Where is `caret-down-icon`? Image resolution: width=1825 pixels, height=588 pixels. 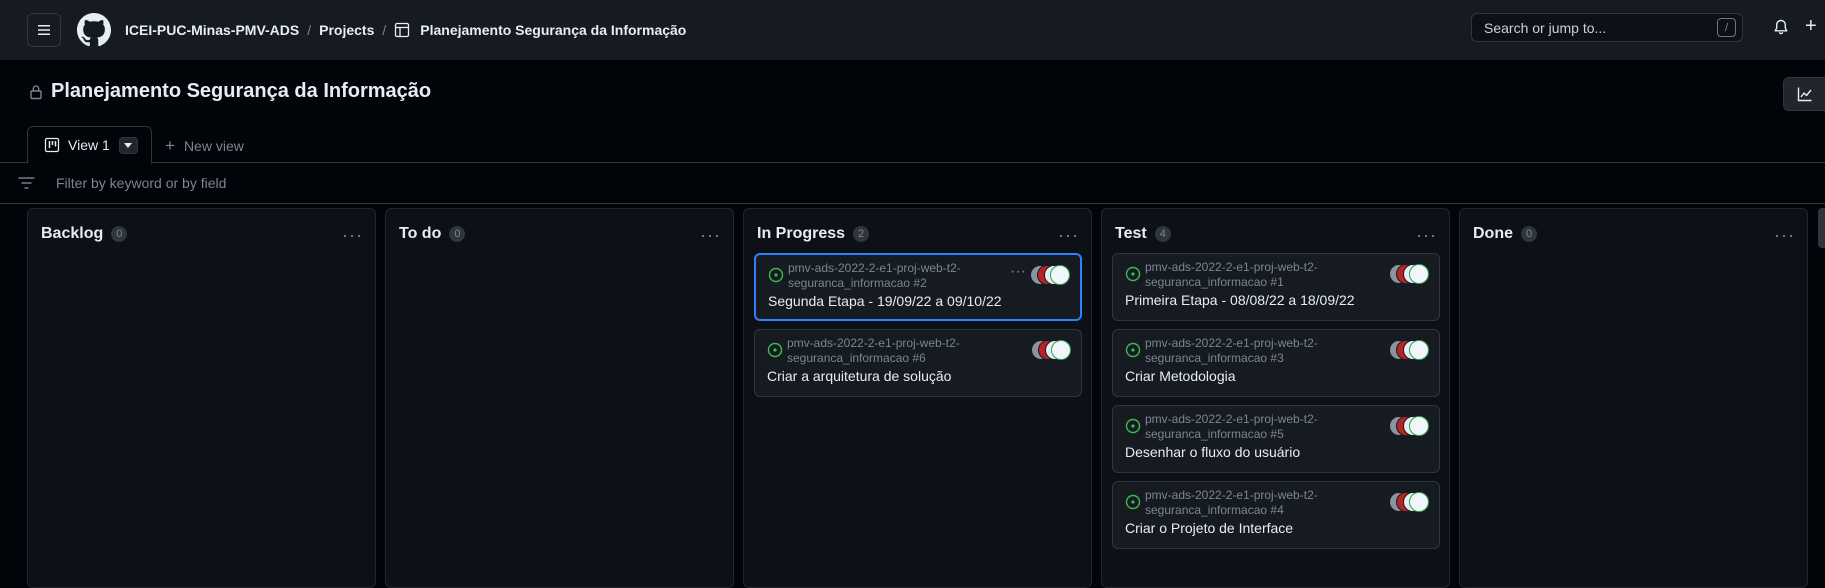 caret-down-icon is located at coordinates (128, 145).